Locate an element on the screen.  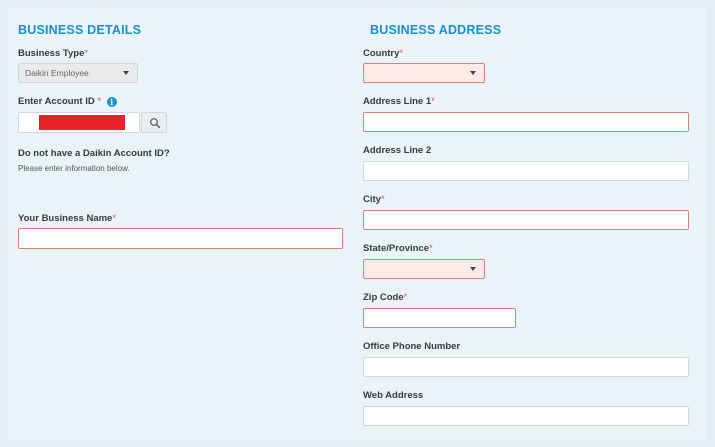
city-input is located at coordinates (526, 220).